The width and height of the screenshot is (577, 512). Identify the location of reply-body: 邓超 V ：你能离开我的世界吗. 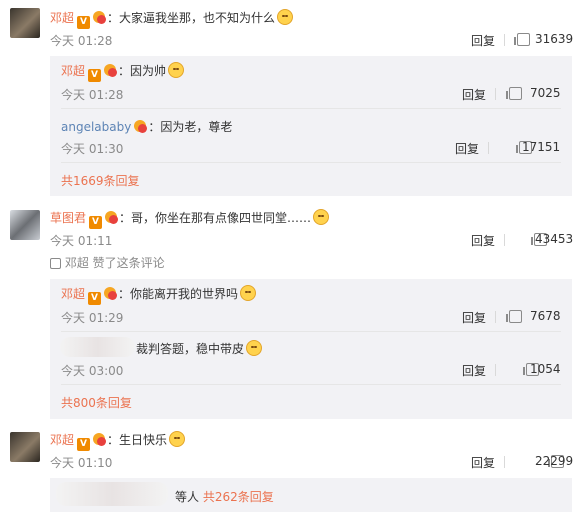
(159, 295).